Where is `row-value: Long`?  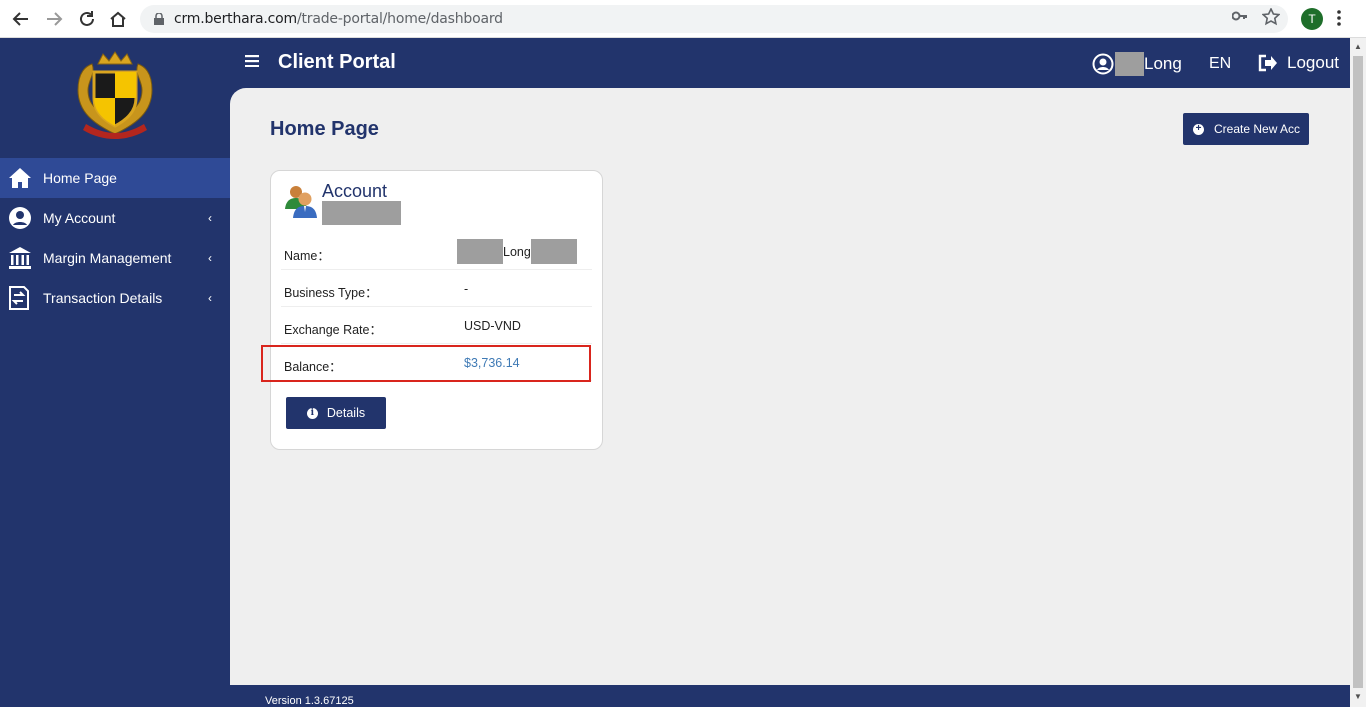
row-value: Long is located at coordinates (517, 251).